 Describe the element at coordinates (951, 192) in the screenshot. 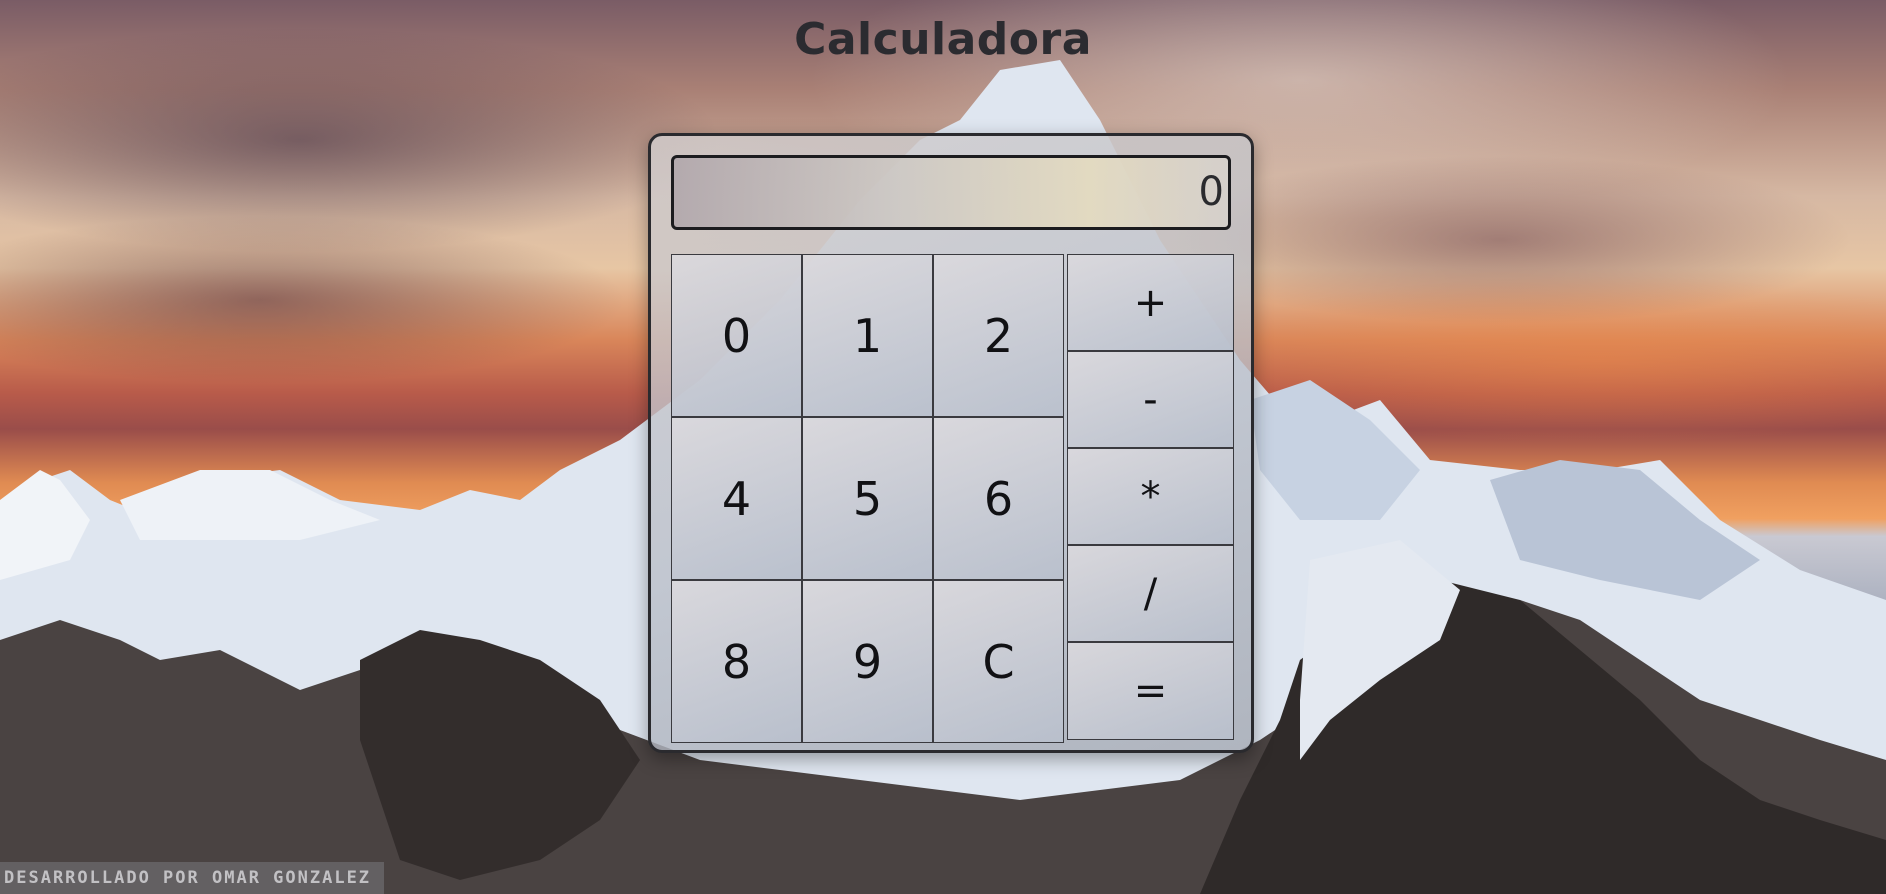

I see `calculator-display: 0` at that location.